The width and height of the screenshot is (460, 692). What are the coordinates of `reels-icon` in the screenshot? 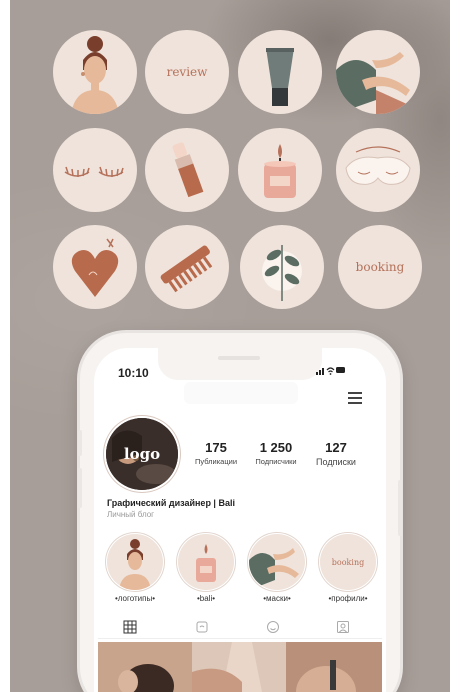 It's located at (202, 627).